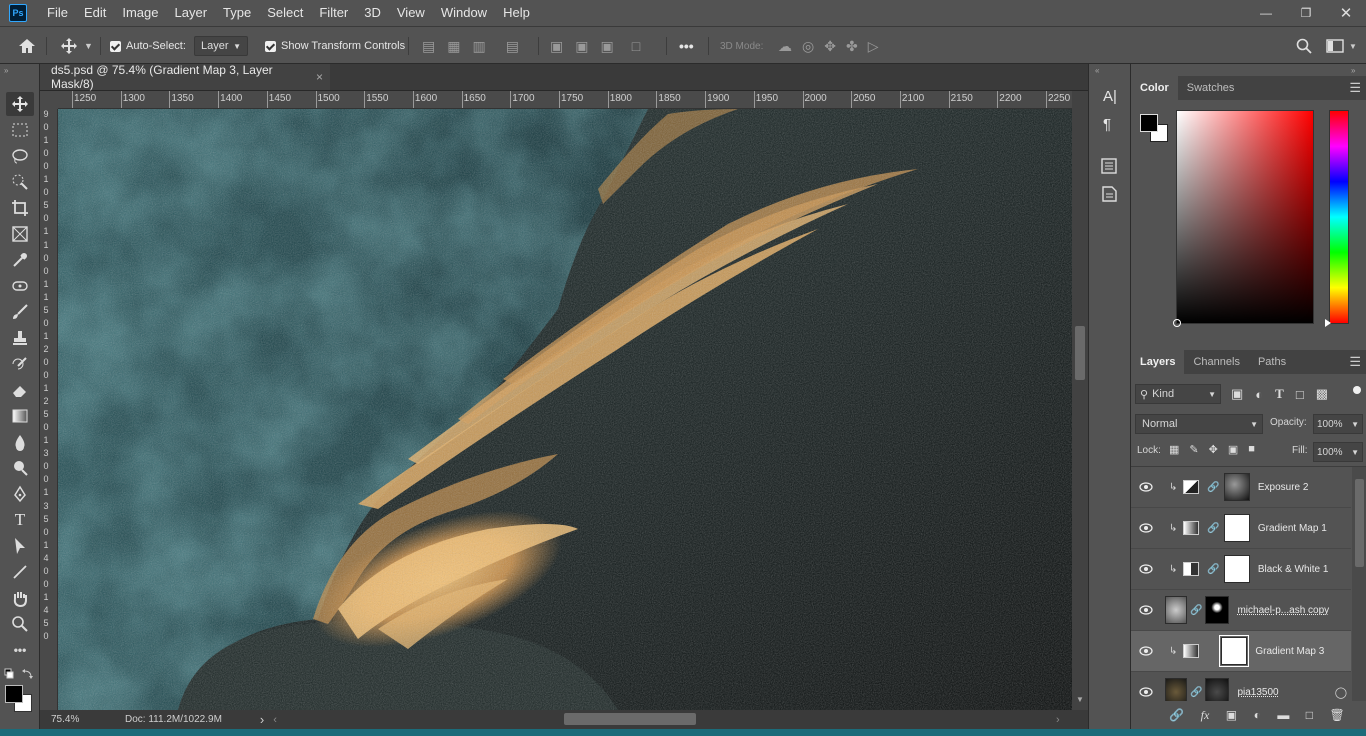  Describe the element at coordinates (20, 520) in the screenshot. I see `type-tool: T` at that location.